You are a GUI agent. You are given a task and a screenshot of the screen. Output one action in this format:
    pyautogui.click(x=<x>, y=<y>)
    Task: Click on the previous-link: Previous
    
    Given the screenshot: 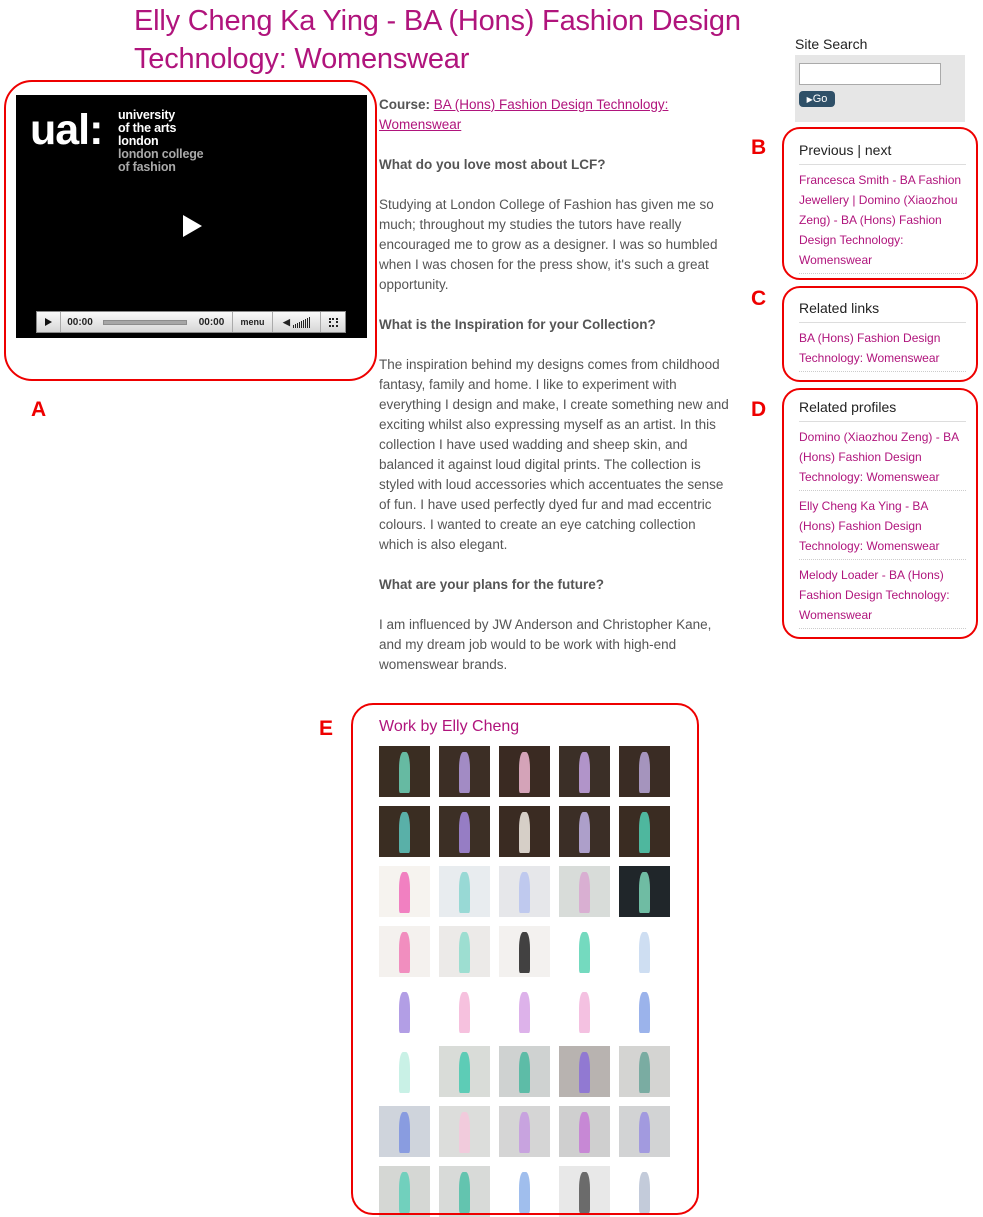 What is the action you would take?
    pyautogui.click(x=826, y=150)
    